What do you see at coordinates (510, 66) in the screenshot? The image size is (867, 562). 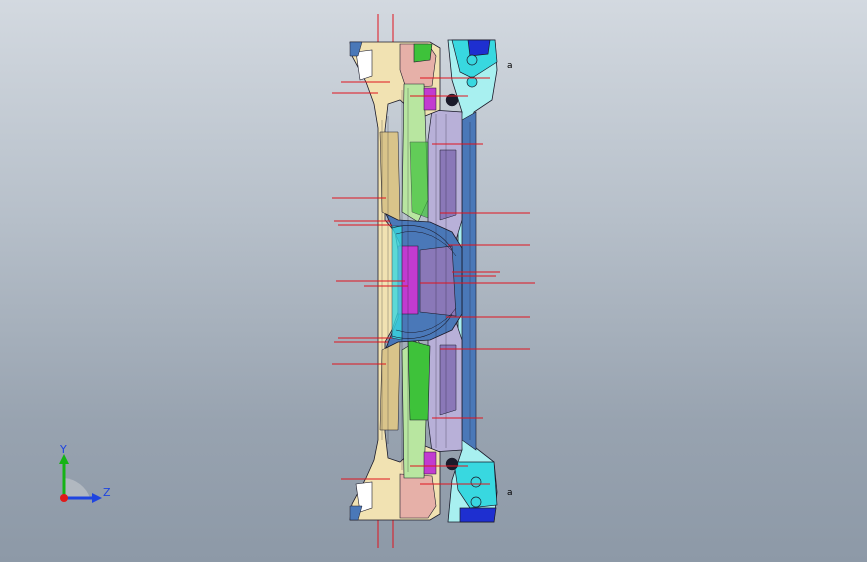 I see `model-marker-top: a` at bounding box center [510, 66].